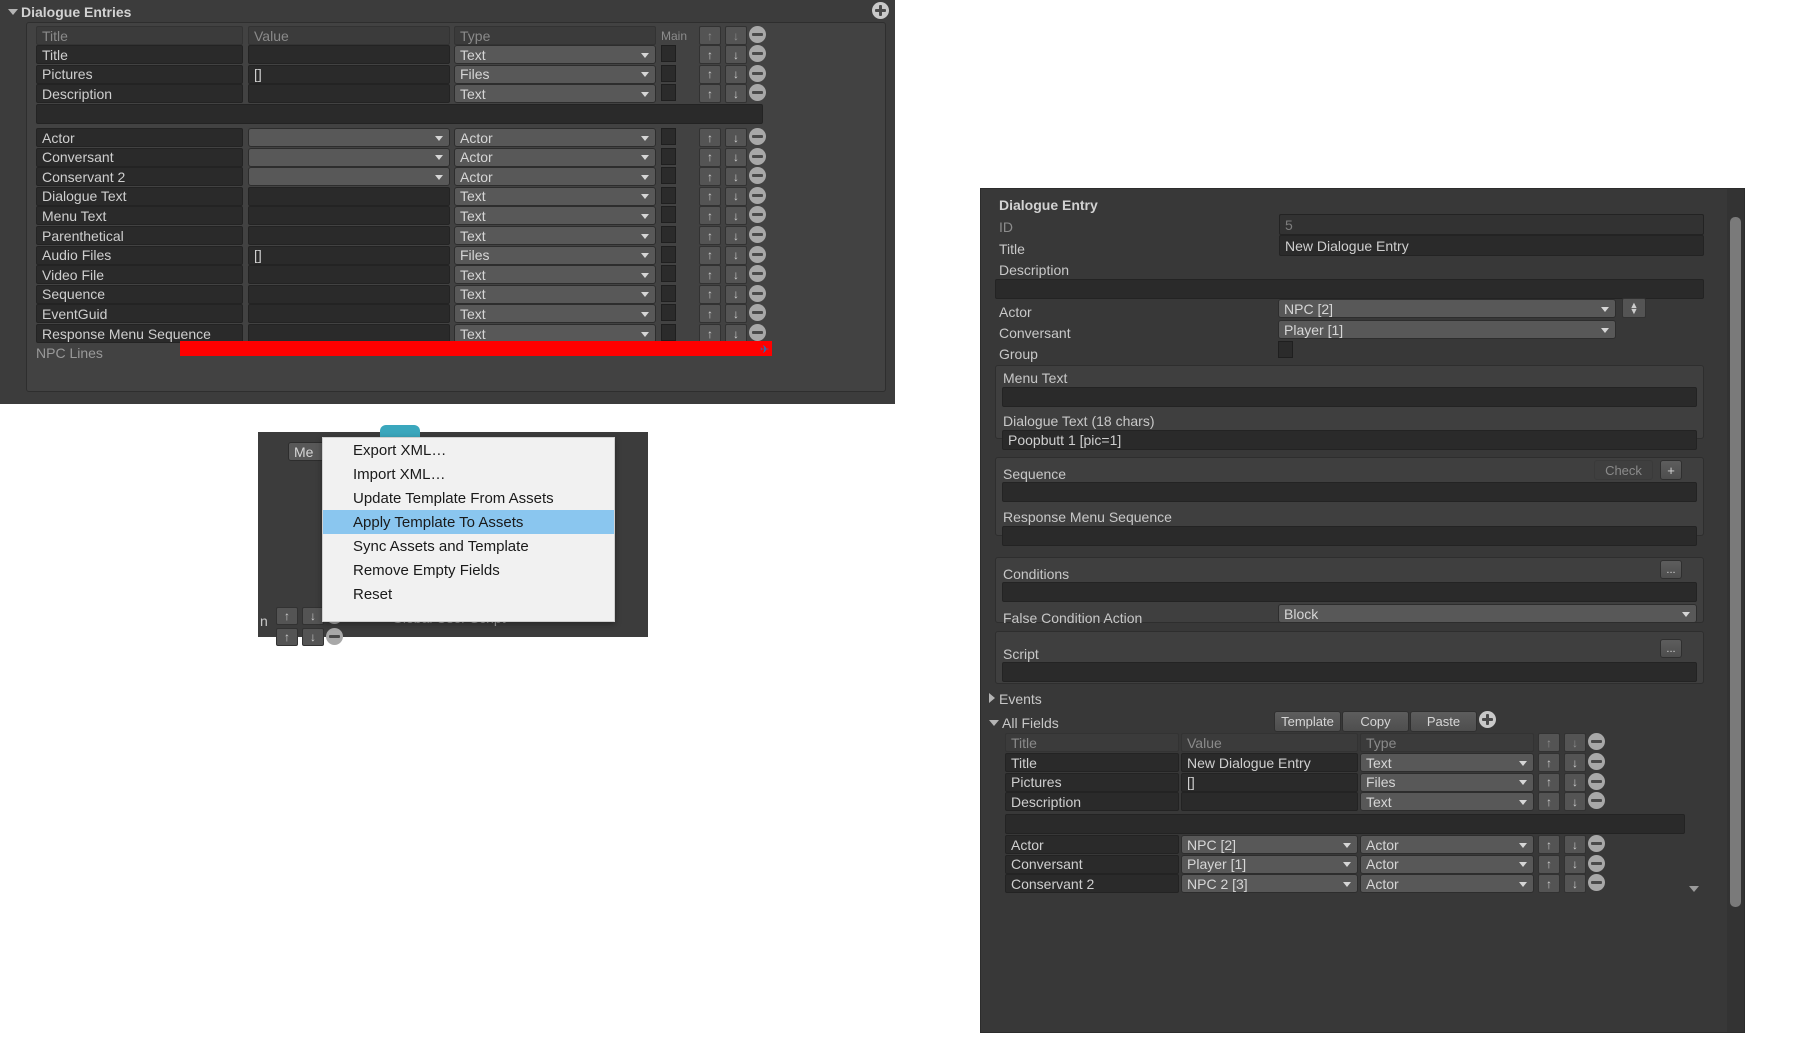  Describe the element at coordinates (1349, 289) in the screenshot. I see `description-field` at that location.